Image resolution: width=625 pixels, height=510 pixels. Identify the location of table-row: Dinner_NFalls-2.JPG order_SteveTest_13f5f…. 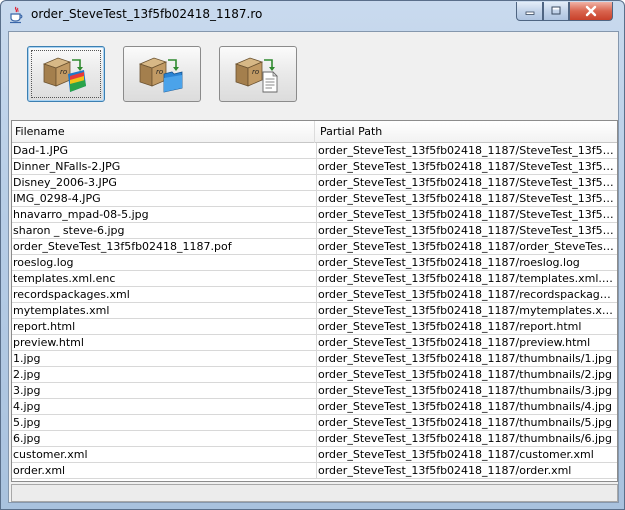
(314, 167).